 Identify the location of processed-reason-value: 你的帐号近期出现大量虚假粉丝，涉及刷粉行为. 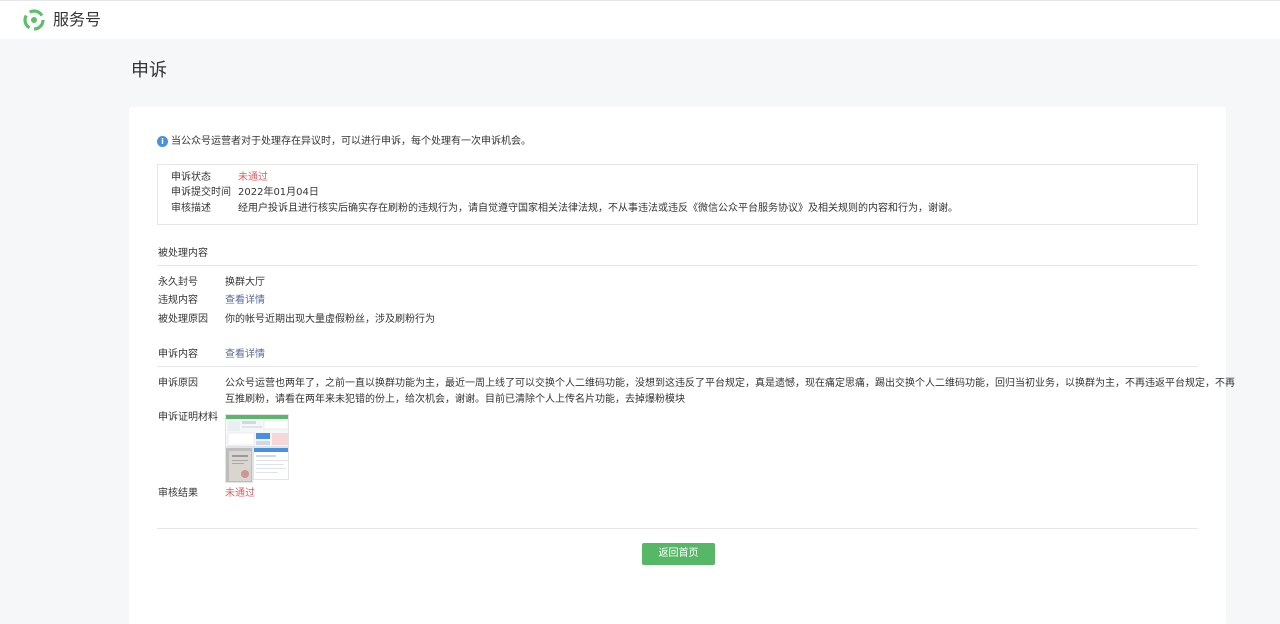
(330, 319).